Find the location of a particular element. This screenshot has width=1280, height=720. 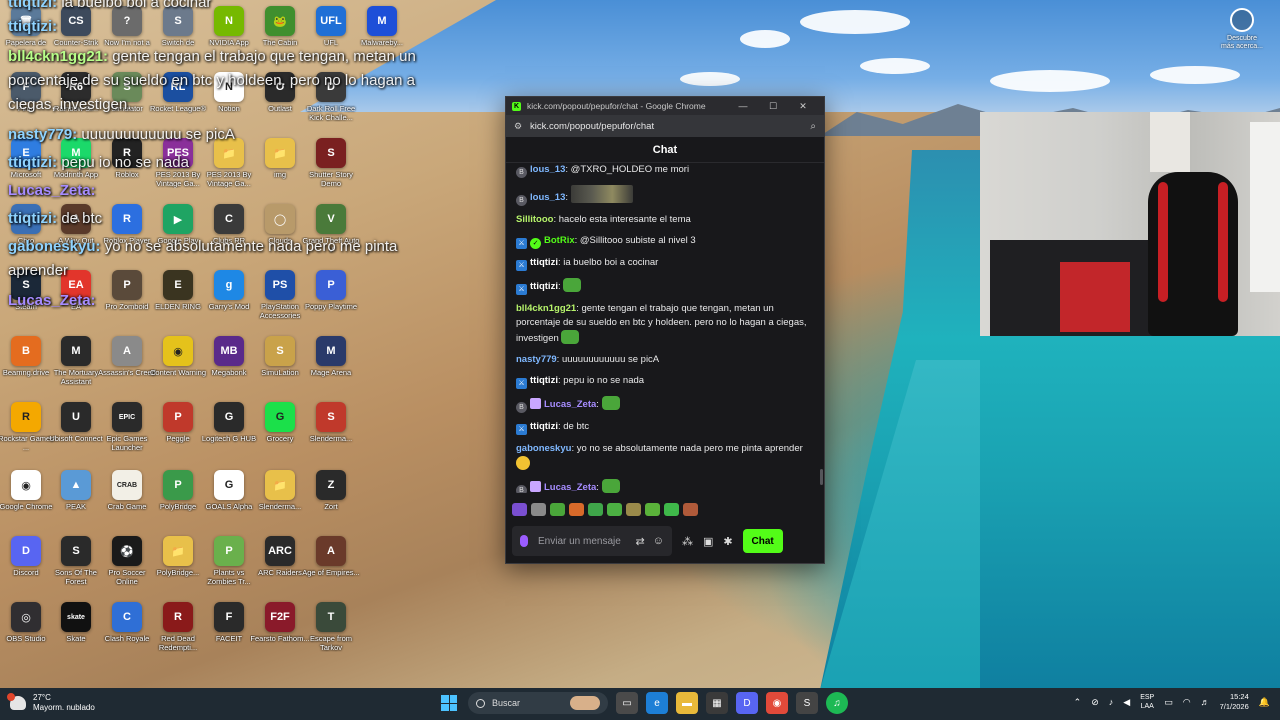

chat-username: bll4ckn1gg21 is located at coordinates (546, 308).